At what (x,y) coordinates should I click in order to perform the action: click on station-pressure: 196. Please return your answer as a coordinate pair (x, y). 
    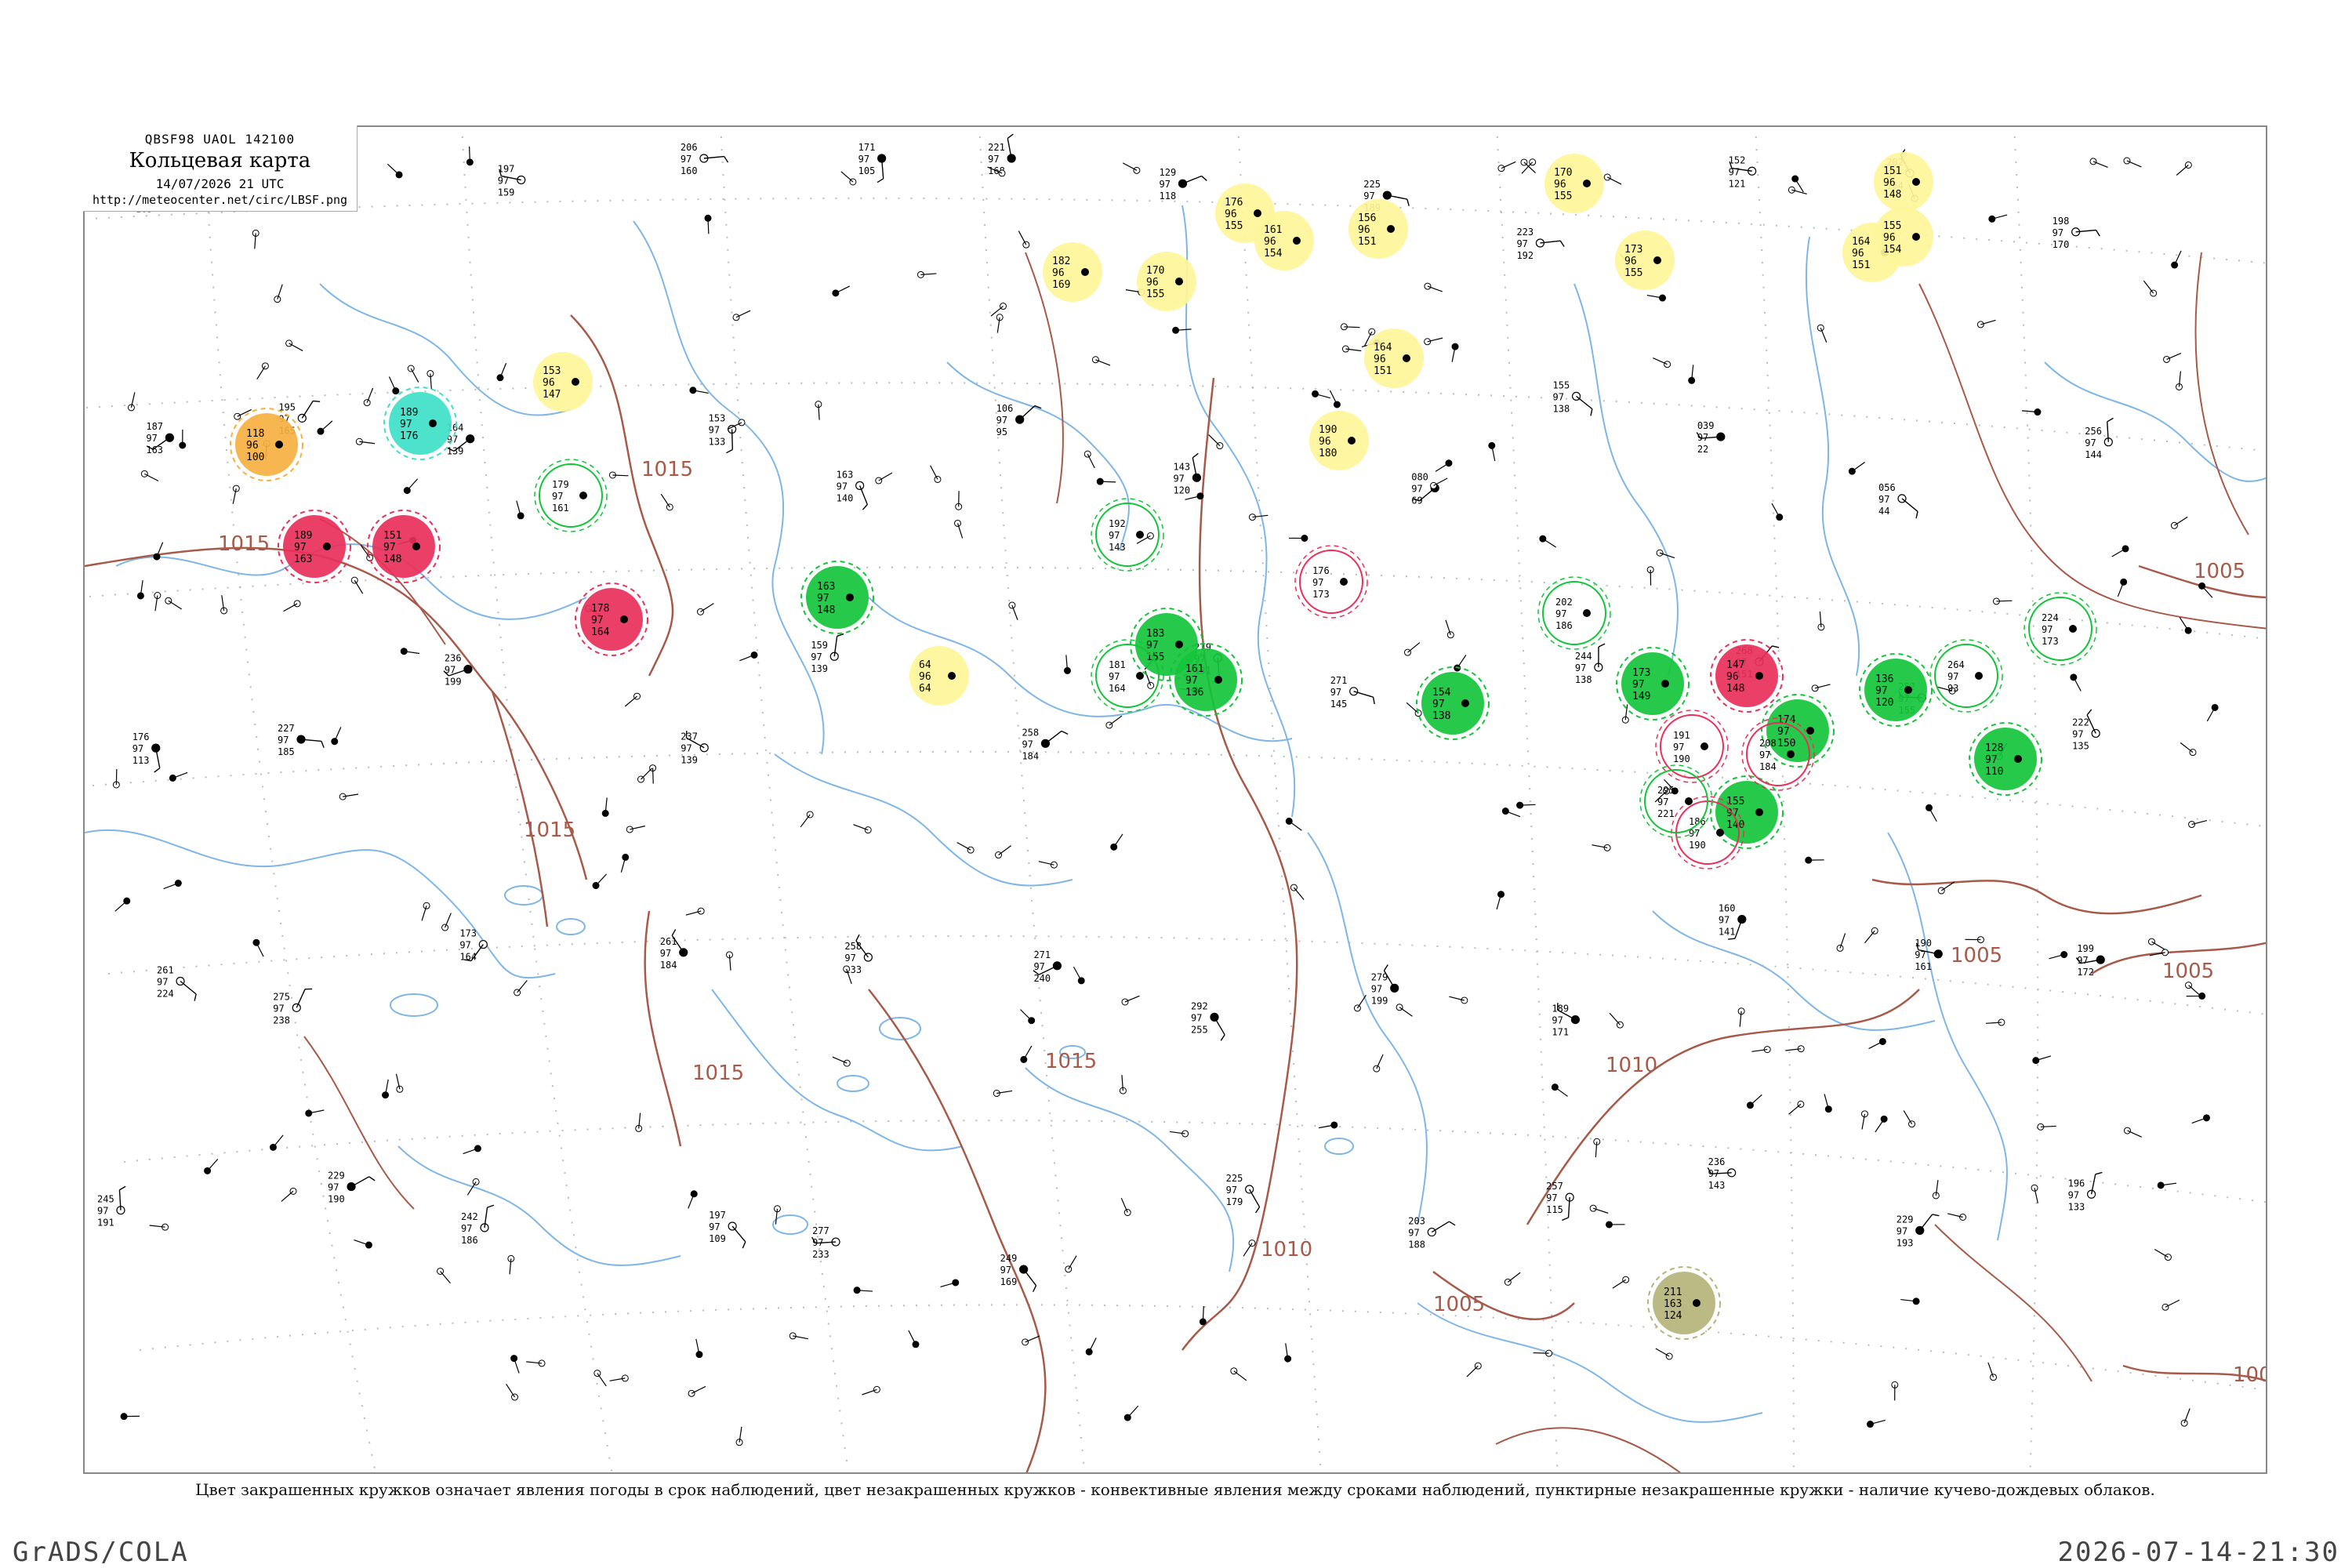
    Looking at the image, I should click on (2076, 1183).